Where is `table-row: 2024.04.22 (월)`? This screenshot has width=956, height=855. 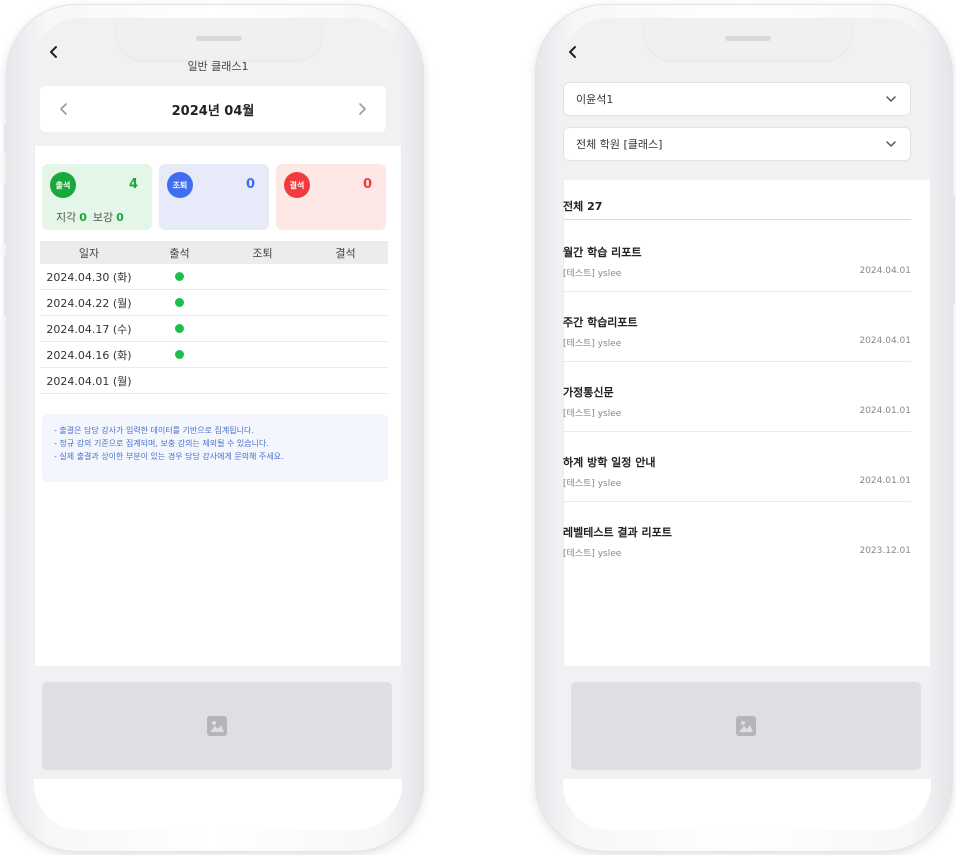
table-row: 2024.04.22 (월) is located at coordinates (214, 303).